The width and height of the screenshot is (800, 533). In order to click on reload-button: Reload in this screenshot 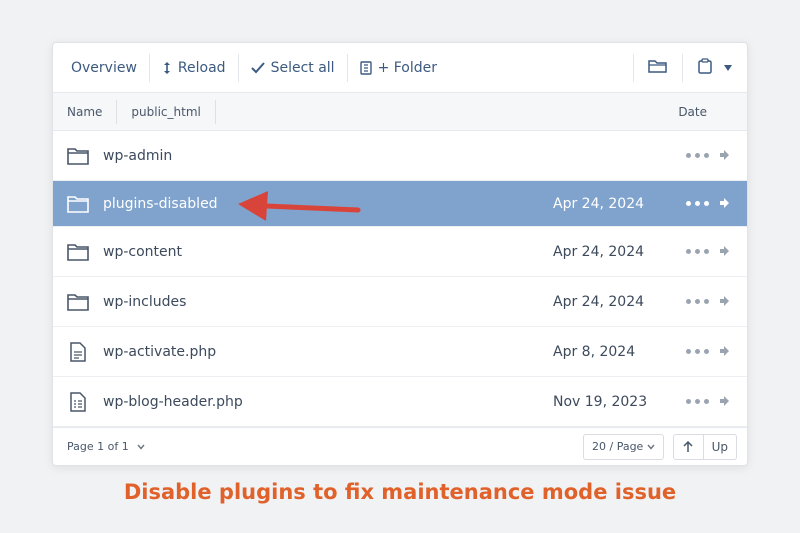, I will do `click(194, 68)`.